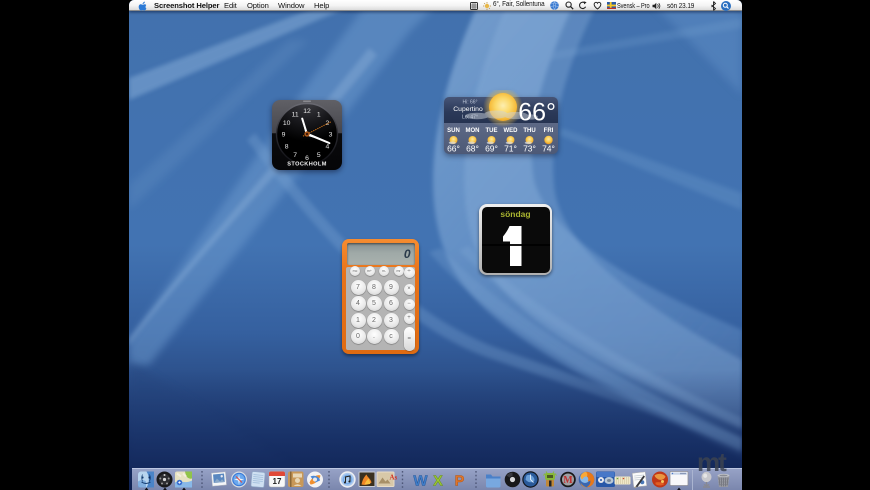 The height and width of the screenshot is (490, 870). I want to click on svg-text: X, so click(438, 482).